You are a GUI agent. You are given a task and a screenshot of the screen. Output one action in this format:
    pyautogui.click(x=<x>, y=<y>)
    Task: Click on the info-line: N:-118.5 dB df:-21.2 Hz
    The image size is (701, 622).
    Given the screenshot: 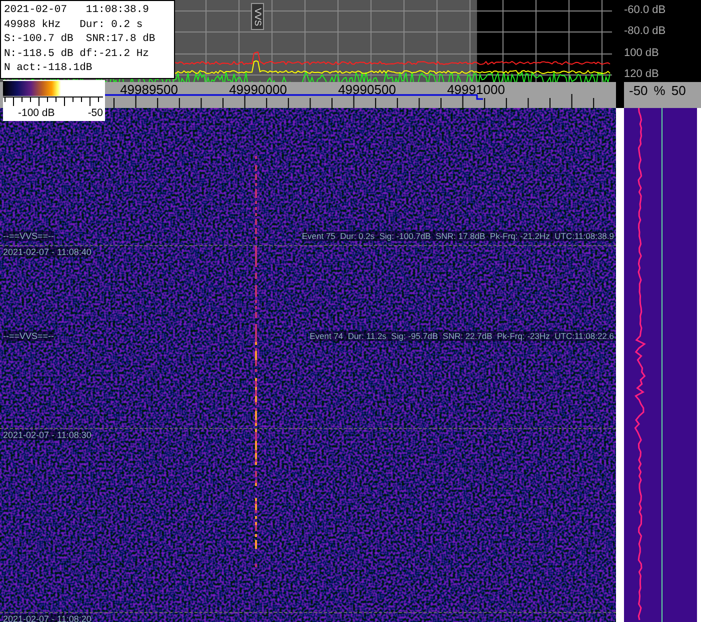 What is the action you would take?
    pyautogui.click(x=77, y=54)
    